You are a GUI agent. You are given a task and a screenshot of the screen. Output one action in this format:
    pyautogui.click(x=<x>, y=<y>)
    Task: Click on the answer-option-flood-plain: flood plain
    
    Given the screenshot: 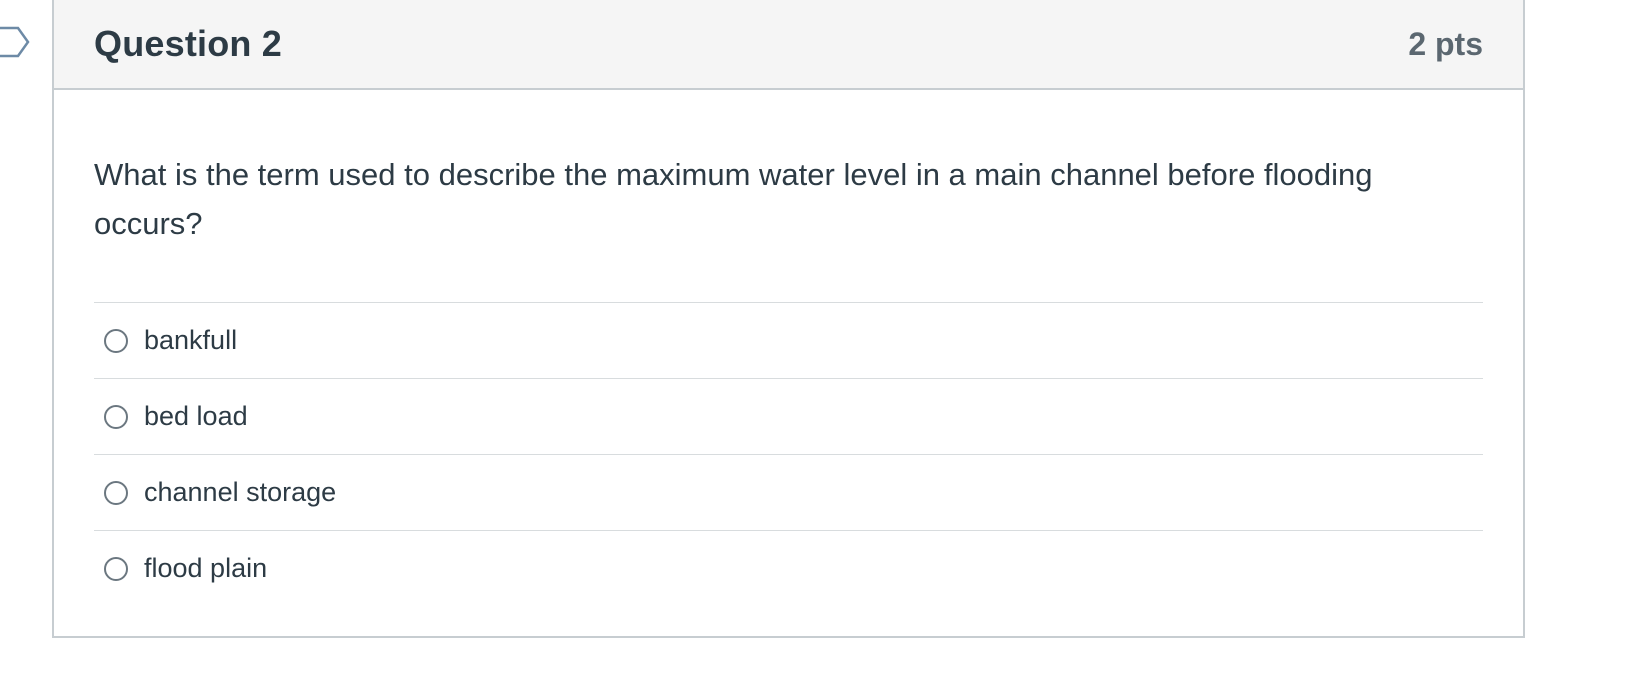 What is the action you would take?
    pyautogui.click(x=788, y=568)
    